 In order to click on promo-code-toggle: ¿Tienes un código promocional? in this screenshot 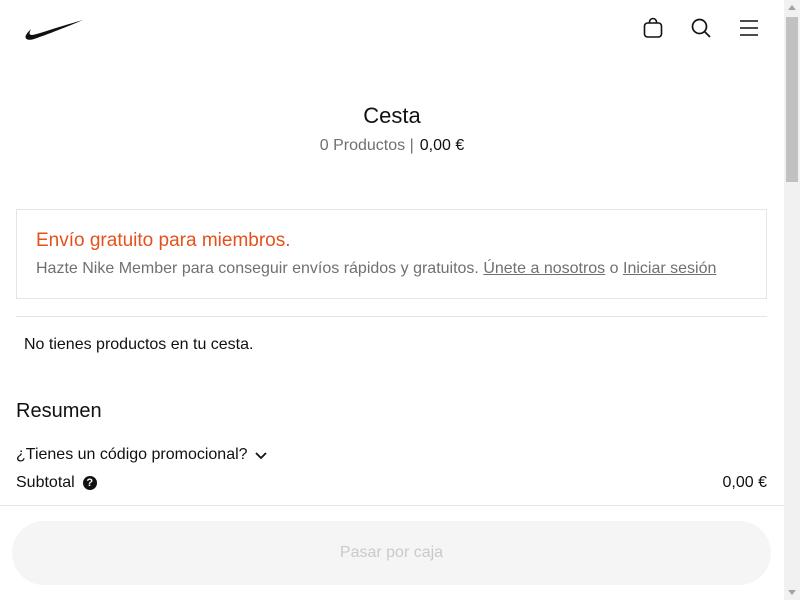, I will do `click(142, 455)`.